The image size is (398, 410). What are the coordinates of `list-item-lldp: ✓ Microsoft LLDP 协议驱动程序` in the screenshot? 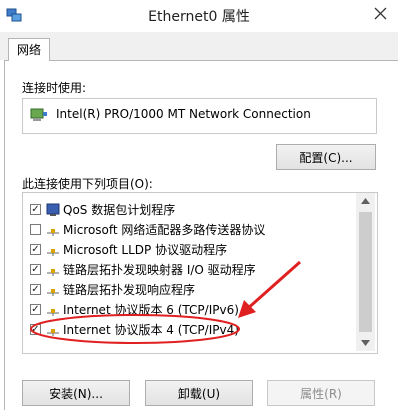 It's located at (188, 250).